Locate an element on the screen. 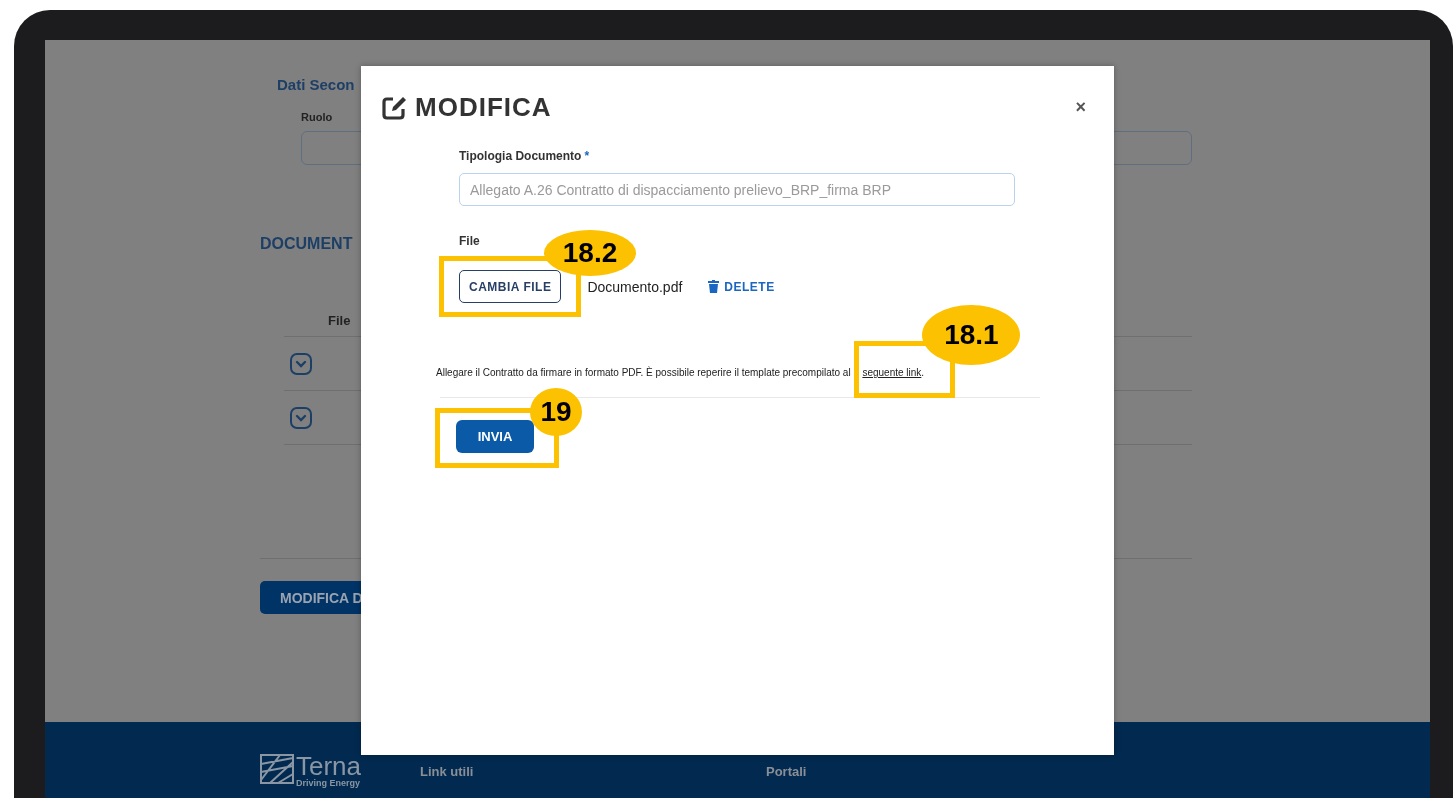  trash-icon is located at coordinates (714, 286).